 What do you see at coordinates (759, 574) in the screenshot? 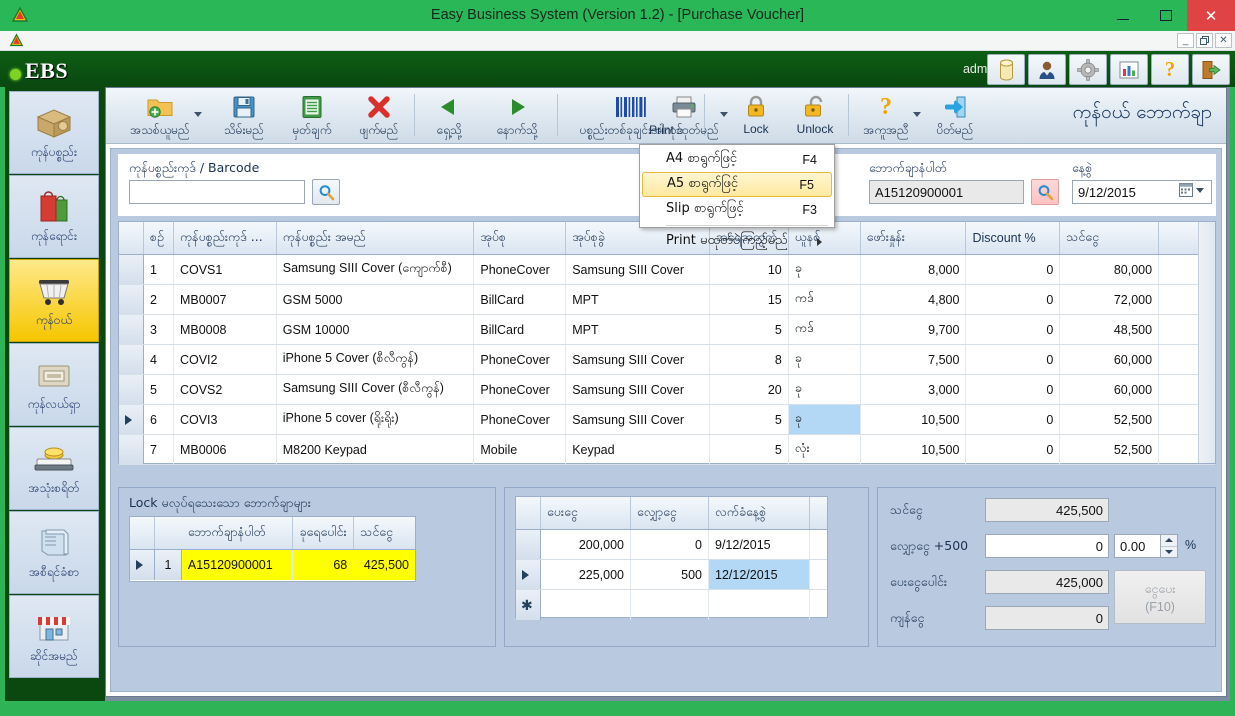
I see `cell-payment-date: 12/12/2015` at bounding box center [759, 574].